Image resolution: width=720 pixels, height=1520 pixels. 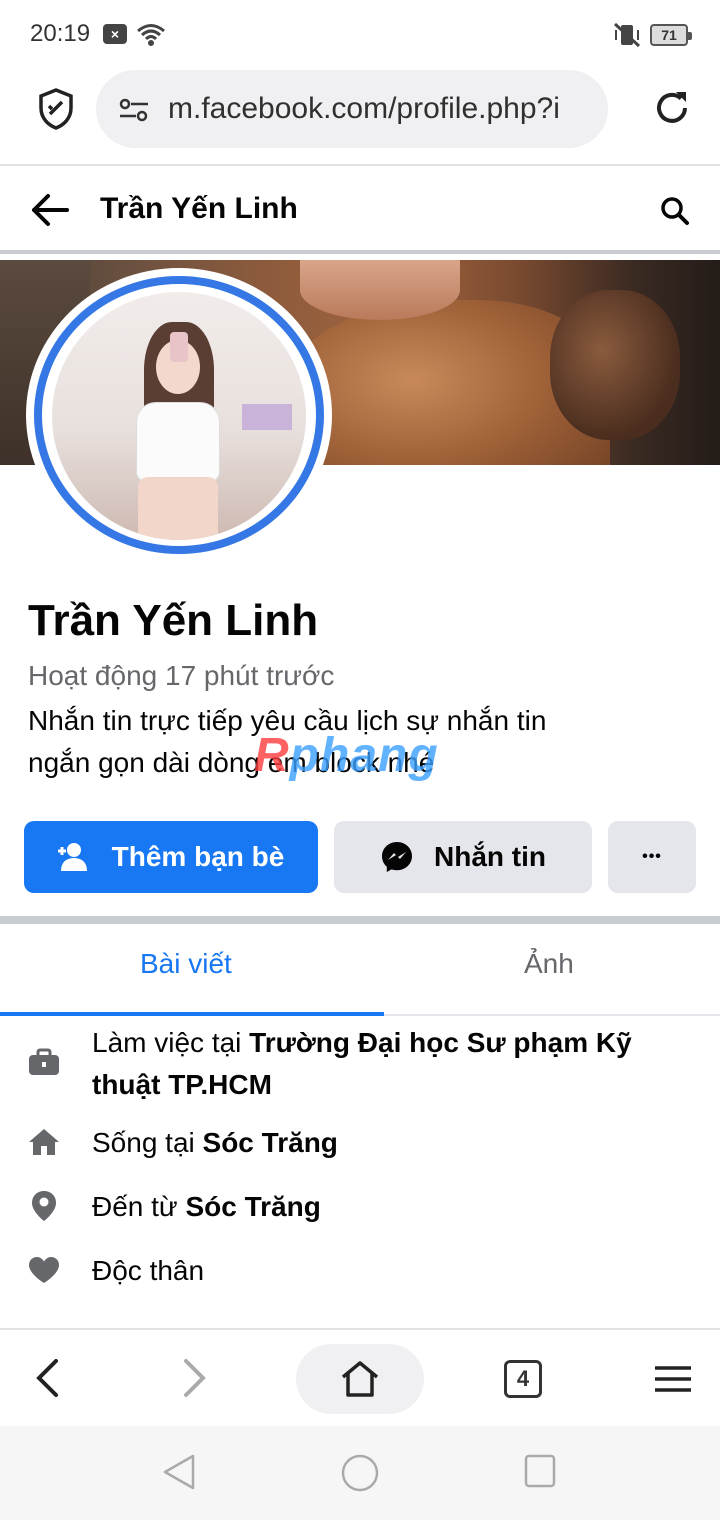 What do you see at coordinates (147, 1142) in the screenshot?
I see `lives-prefix: Sống tại` at bounding box center [147, 1142].